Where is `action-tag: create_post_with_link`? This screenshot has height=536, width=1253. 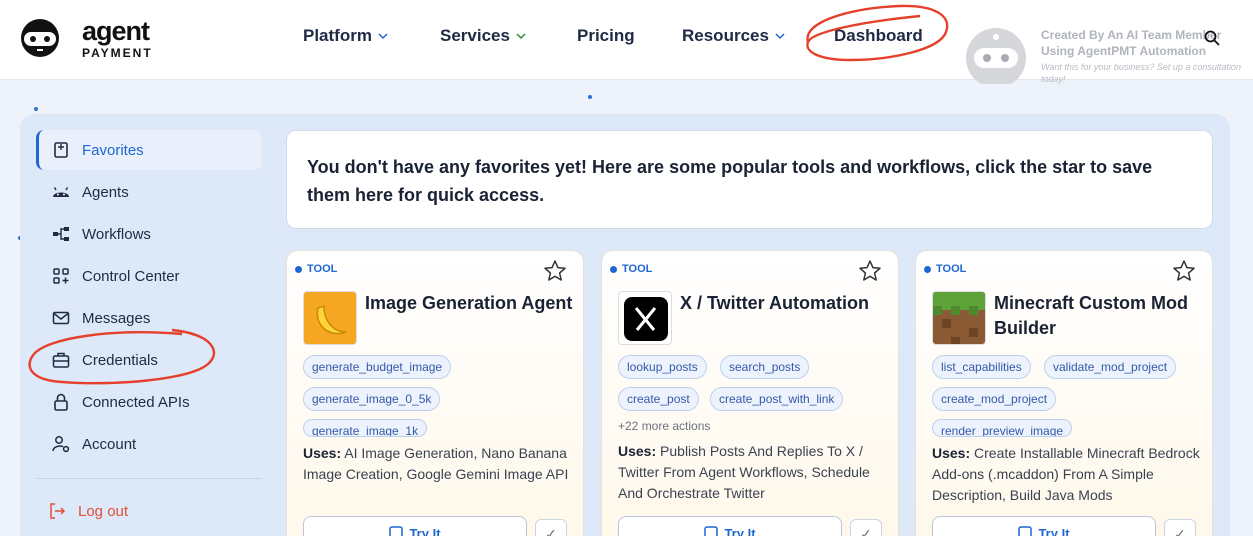 action-tag: create_post_with_link is located at coordinates (777, 399).